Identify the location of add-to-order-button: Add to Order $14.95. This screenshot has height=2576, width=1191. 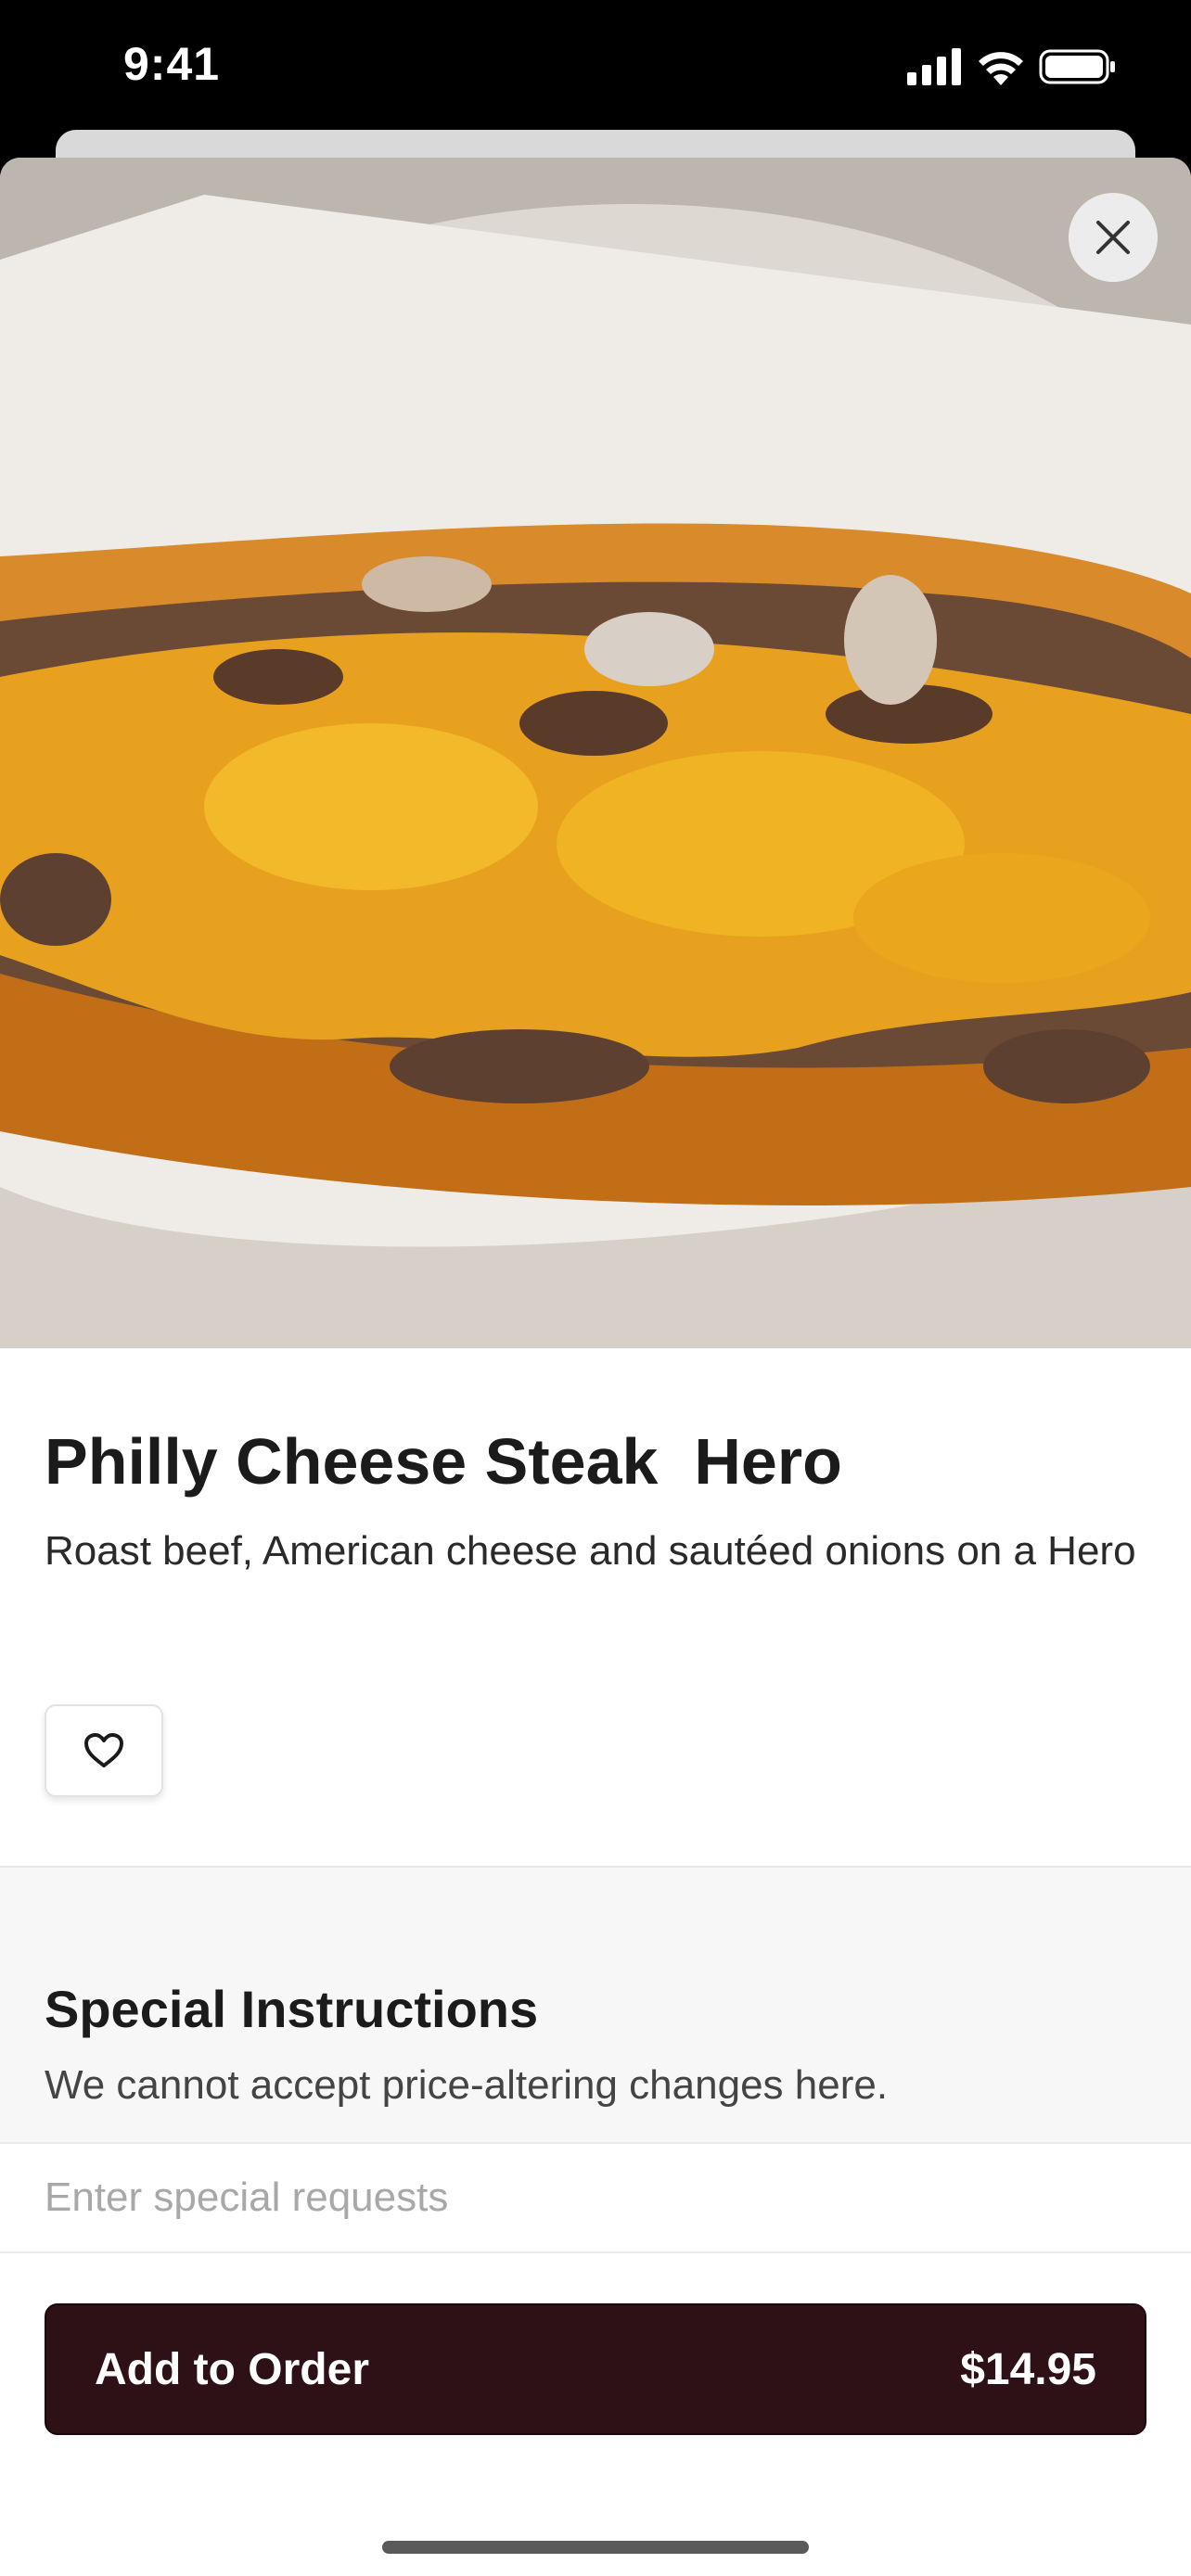
(595, 2369).